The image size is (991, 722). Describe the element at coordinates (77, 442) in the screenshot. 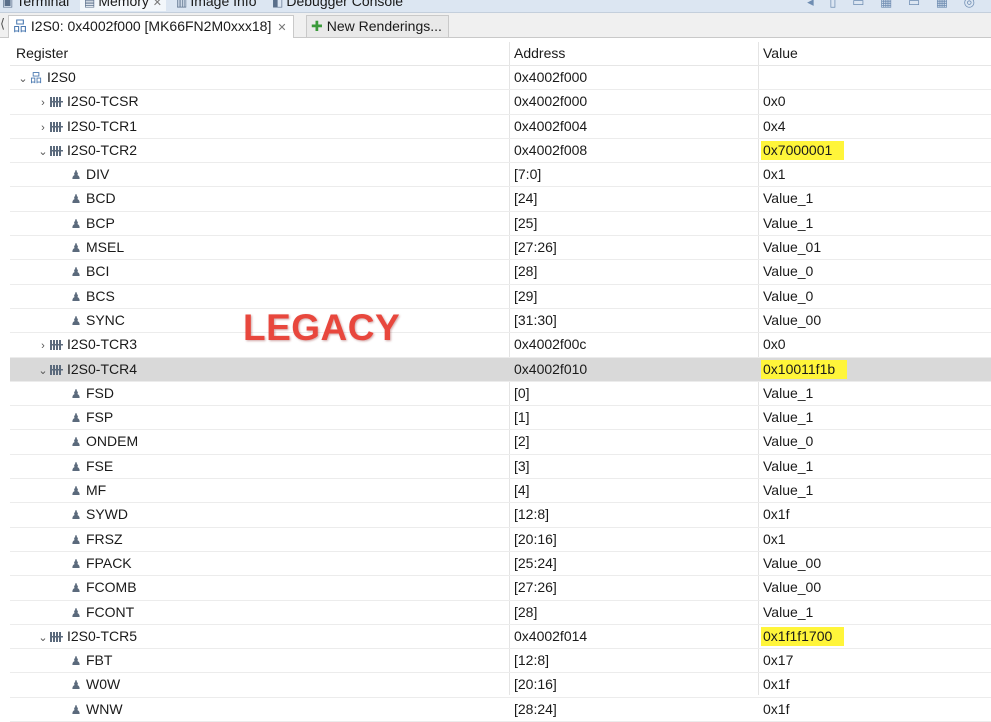

I see `register-name-cell: ♟ ONDEM` at that location.